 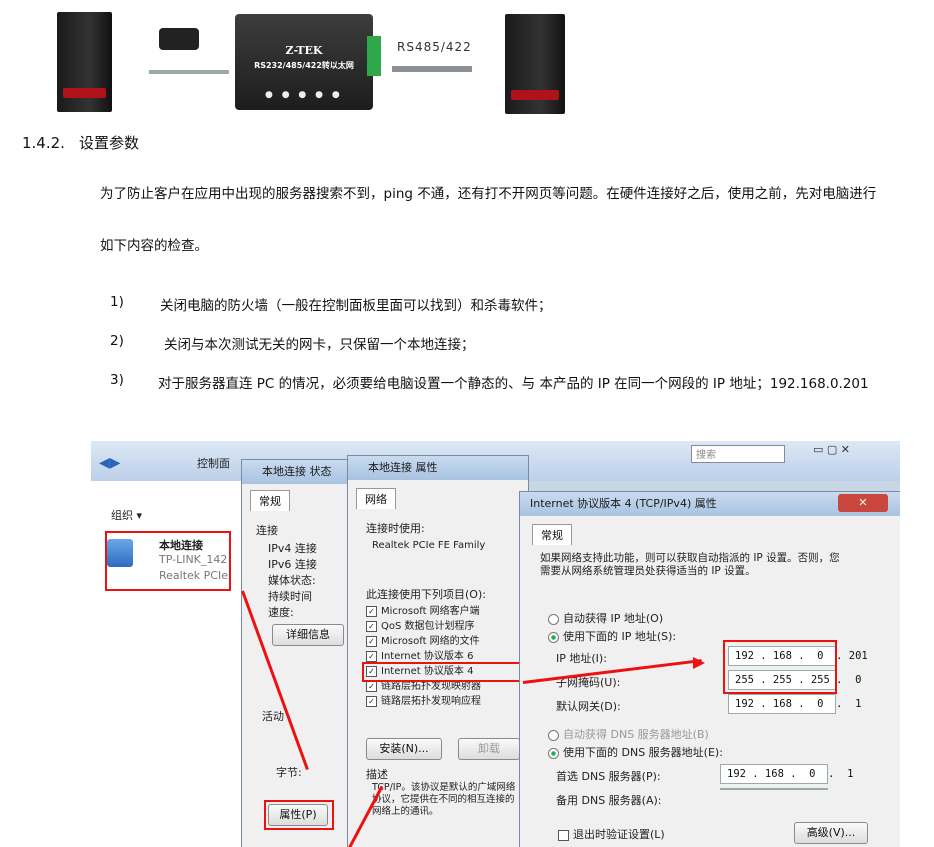 What do you see at coordinates (110, 463) in the screenshot?
I see `back-forward-icon: ◀▶` at bounding box center [110, 463].